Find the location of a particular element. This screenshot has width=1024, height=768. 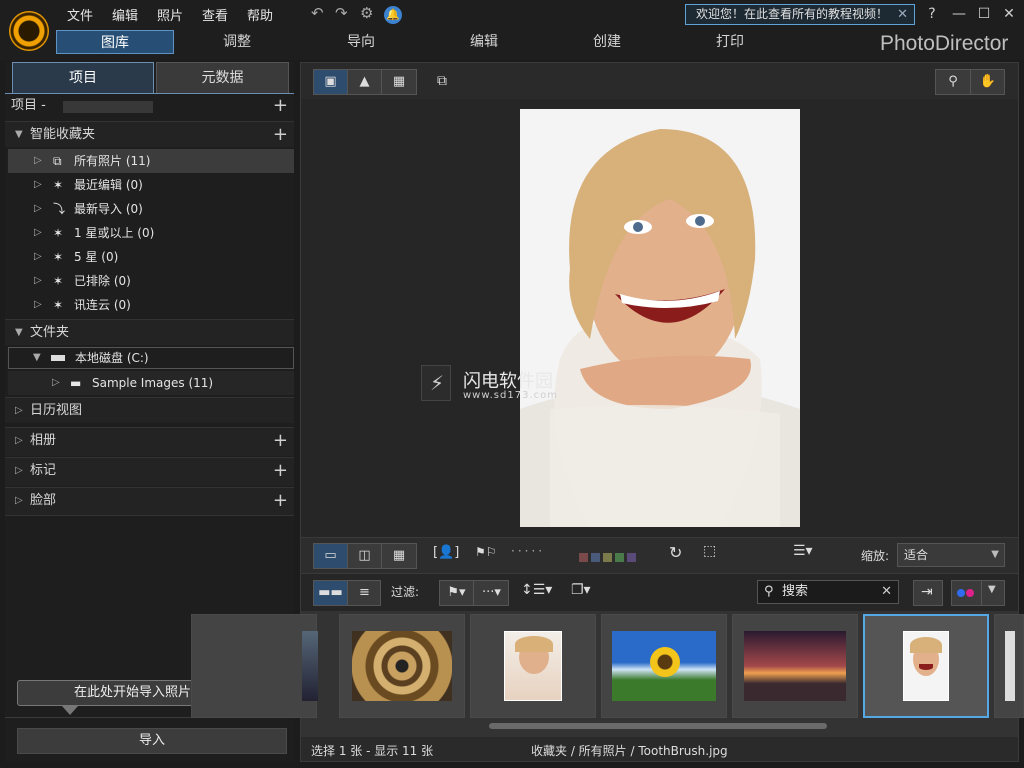

settings-gear-icon: ⚙ is located at coordinates (366, 13).